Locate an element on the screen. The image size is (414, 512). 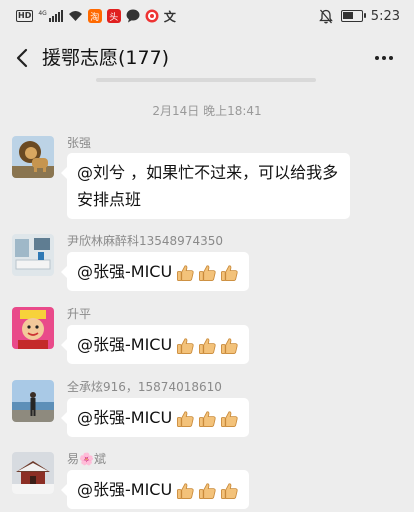
more-options-button is located at coordinates (384, 58).